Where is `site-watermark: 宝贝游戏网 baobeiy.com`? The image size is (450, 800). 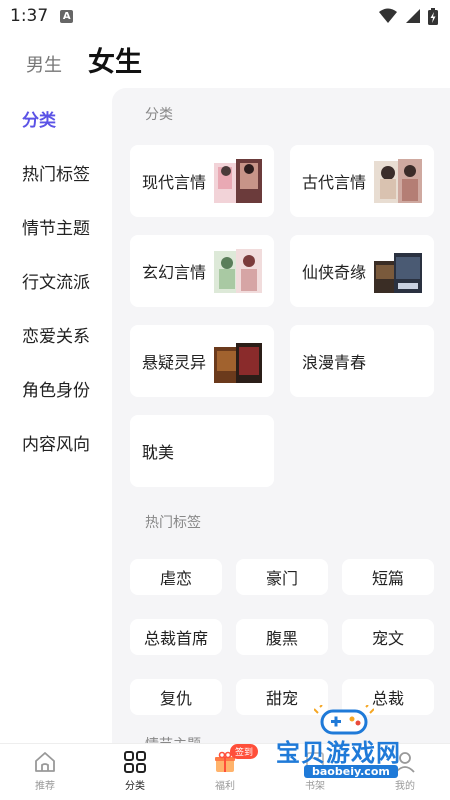 site-watermark: 宝贝游戏网 baobeiy.com is located at coordinates (359, 746).